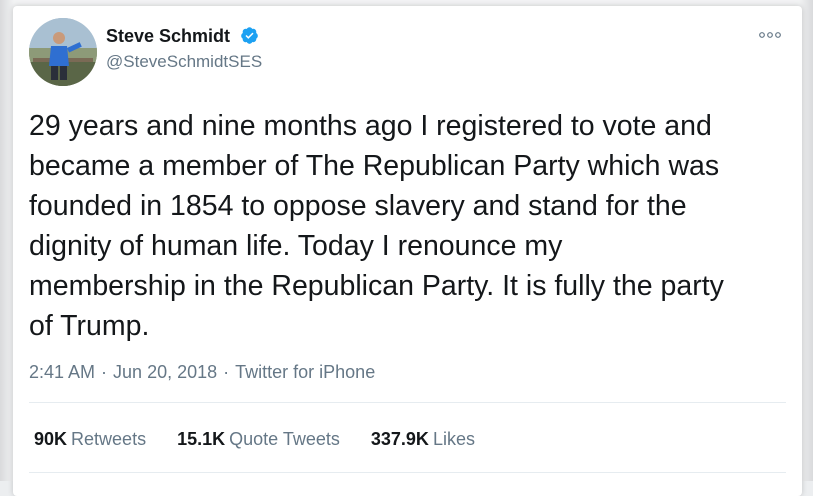  I want to click on avatar, so click(63, 52).